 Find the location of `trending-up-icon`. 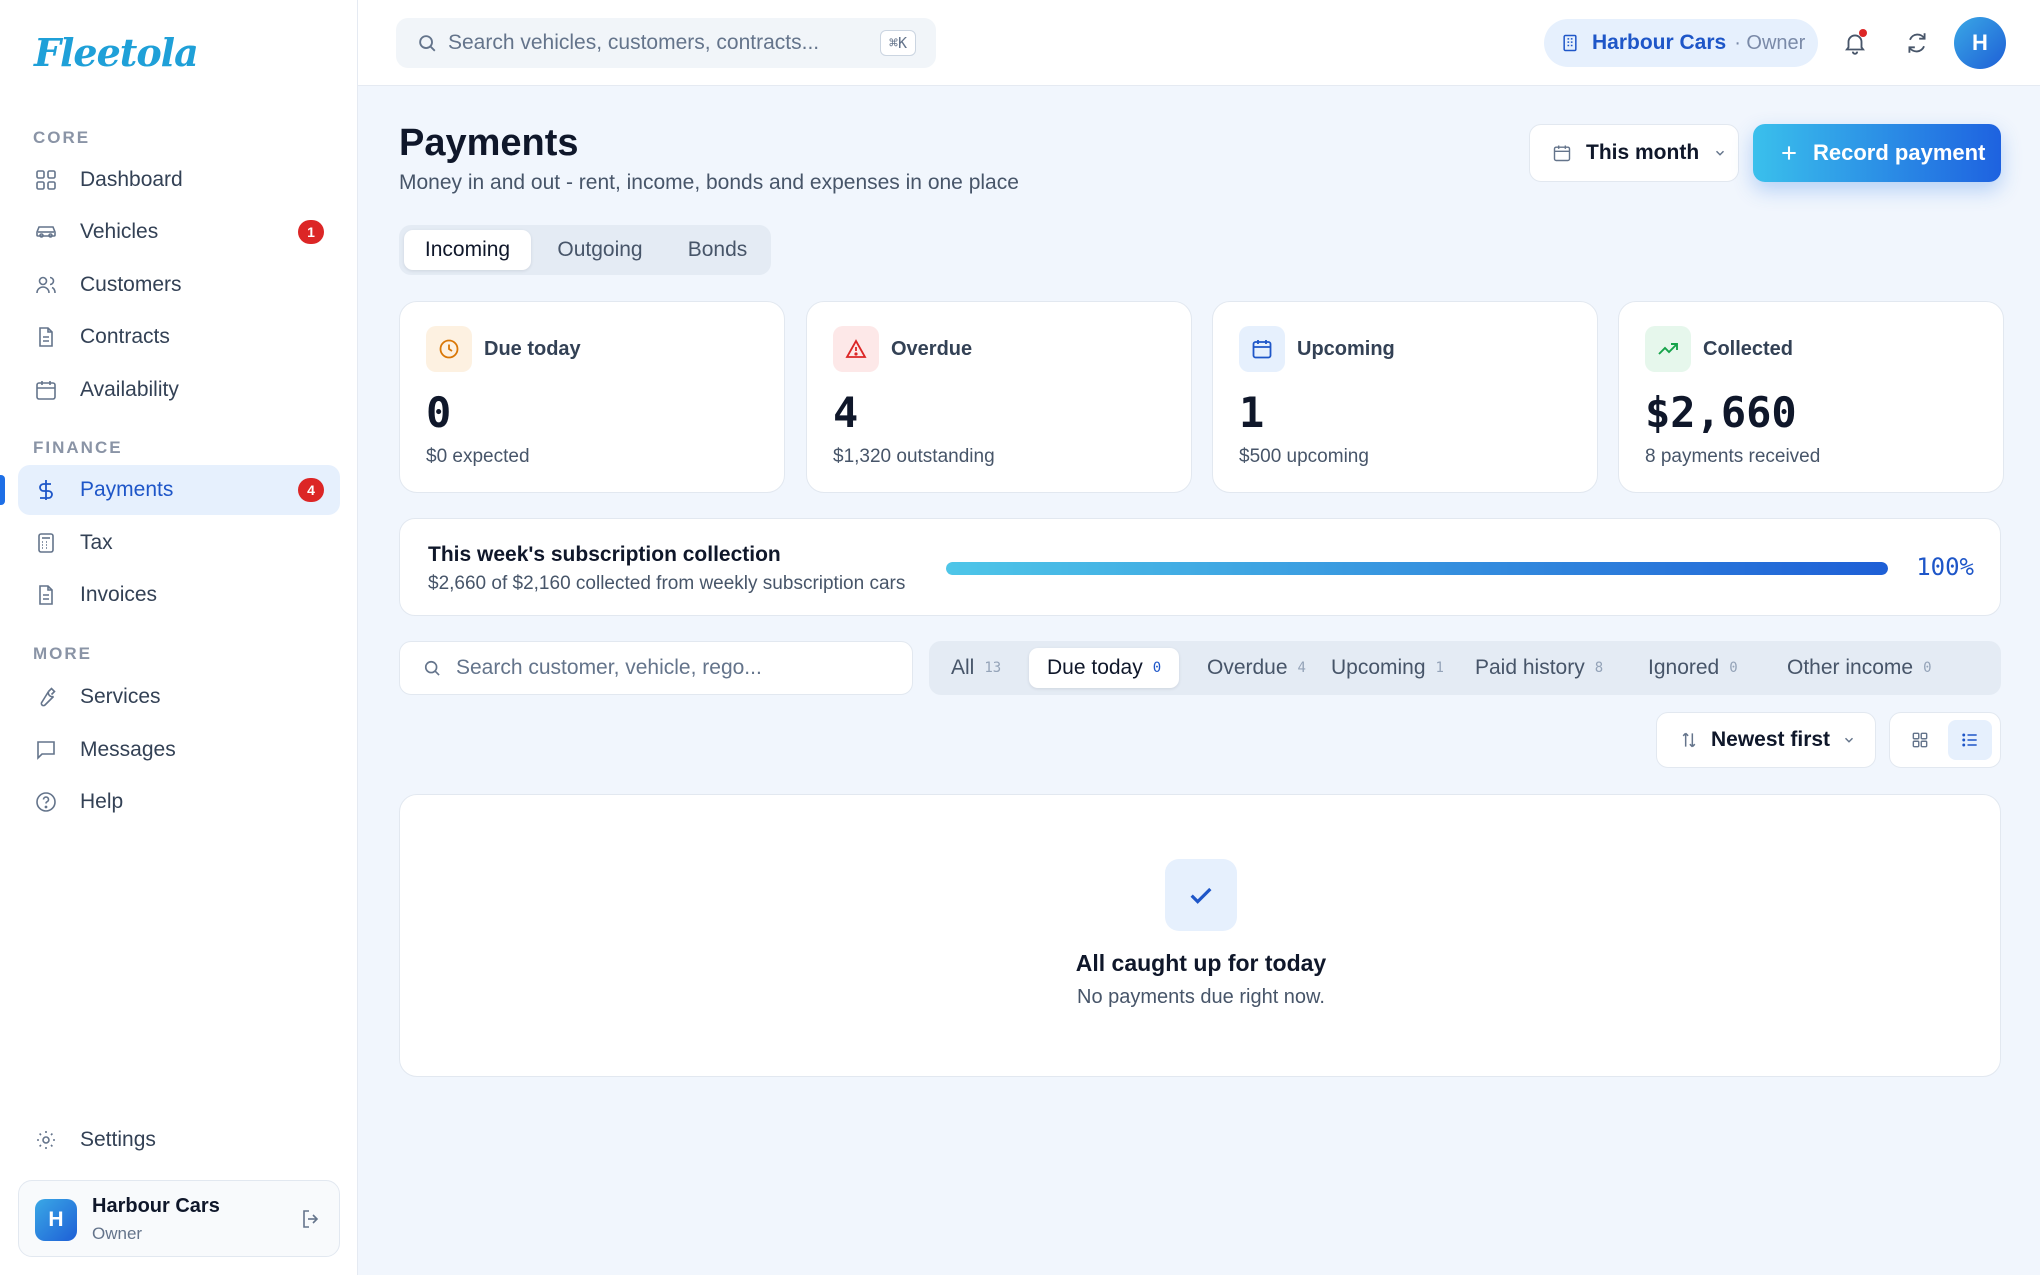

trending-up-icon is located at coordinates (1668, 349).